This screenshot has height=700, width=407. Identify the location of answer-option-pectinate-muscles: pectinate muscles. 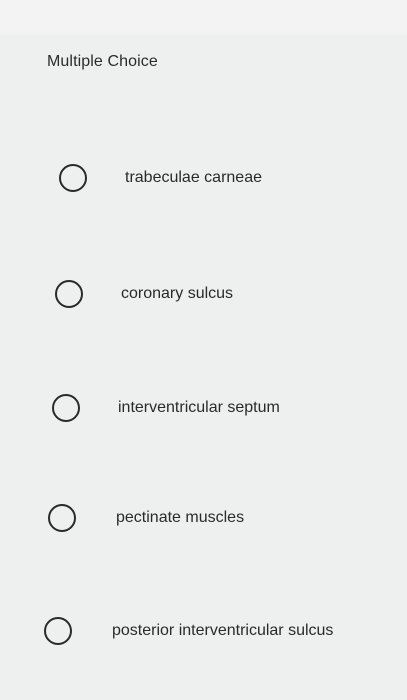
(146, 518).